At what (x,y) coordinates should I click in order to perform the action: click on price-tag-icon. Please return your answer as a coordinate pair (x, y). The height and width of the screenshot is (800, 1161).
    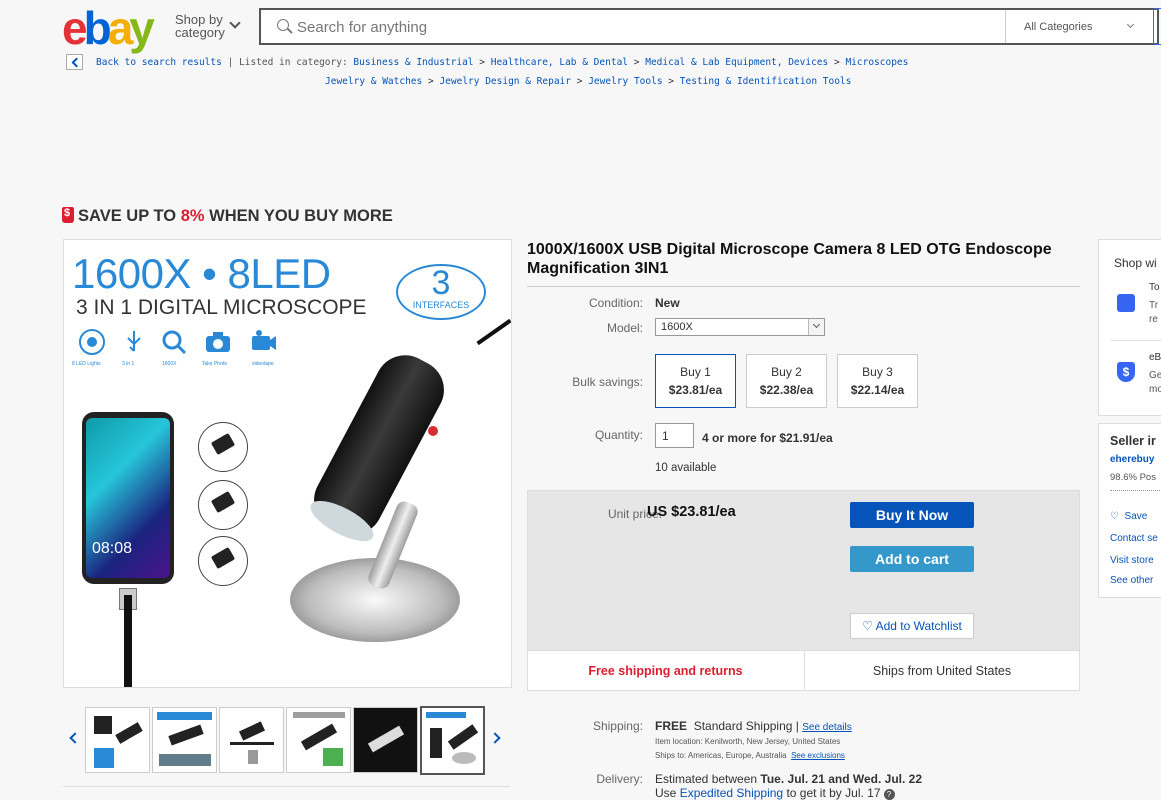
    Looking at the image, I should click on (68, 215).